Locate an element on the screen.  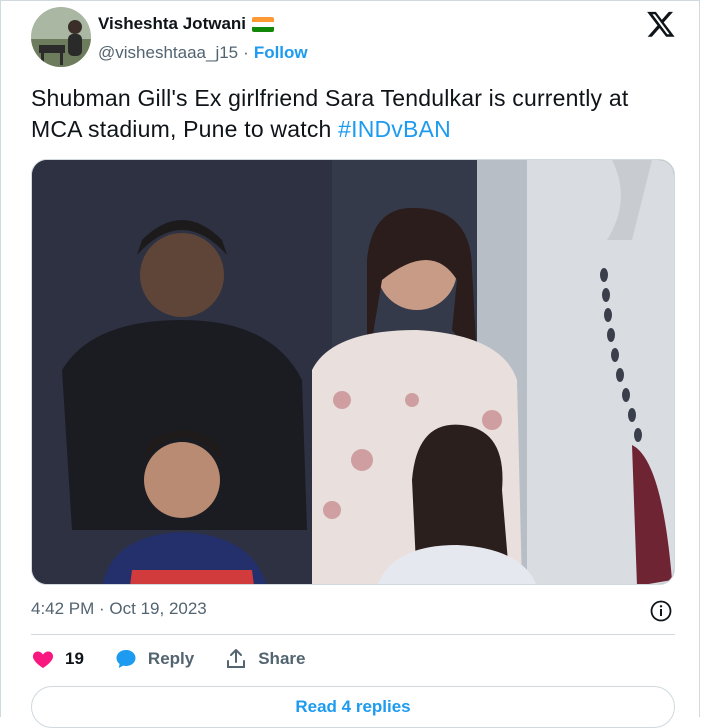
read-replies-button: Read 4 replies is located at coordinates (353, 707).